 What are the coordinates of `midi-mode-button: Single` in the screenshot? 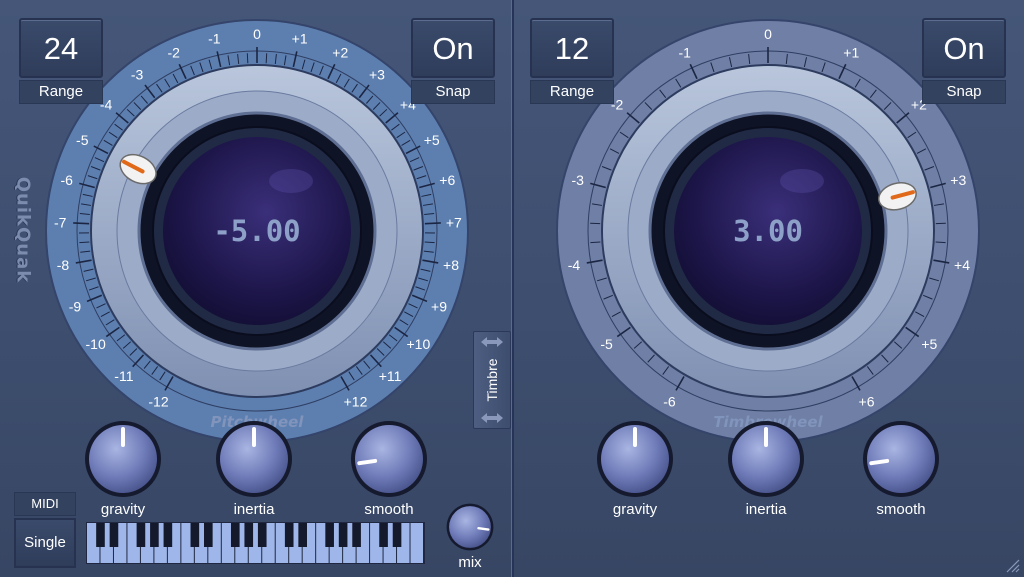 It's located at (45, 543).